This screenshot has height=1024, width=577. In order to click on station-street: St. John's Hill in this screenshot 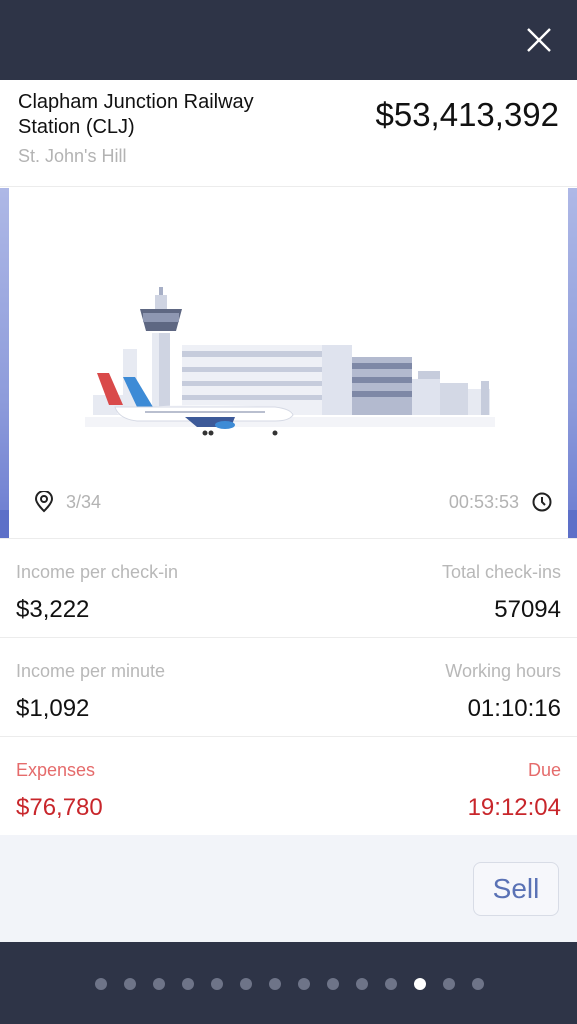, I will do `click(72, 156)`.